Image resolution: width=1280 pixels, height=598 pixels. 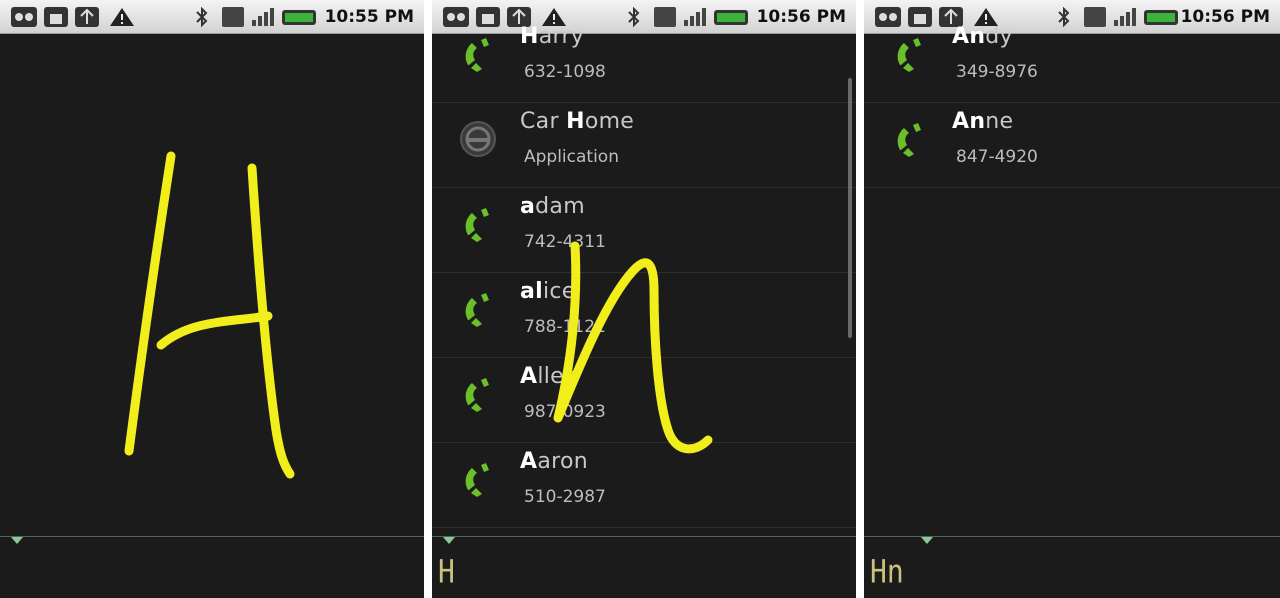 I want to click on list-item: Aaron 510-2987, so click(x=644, y=485).